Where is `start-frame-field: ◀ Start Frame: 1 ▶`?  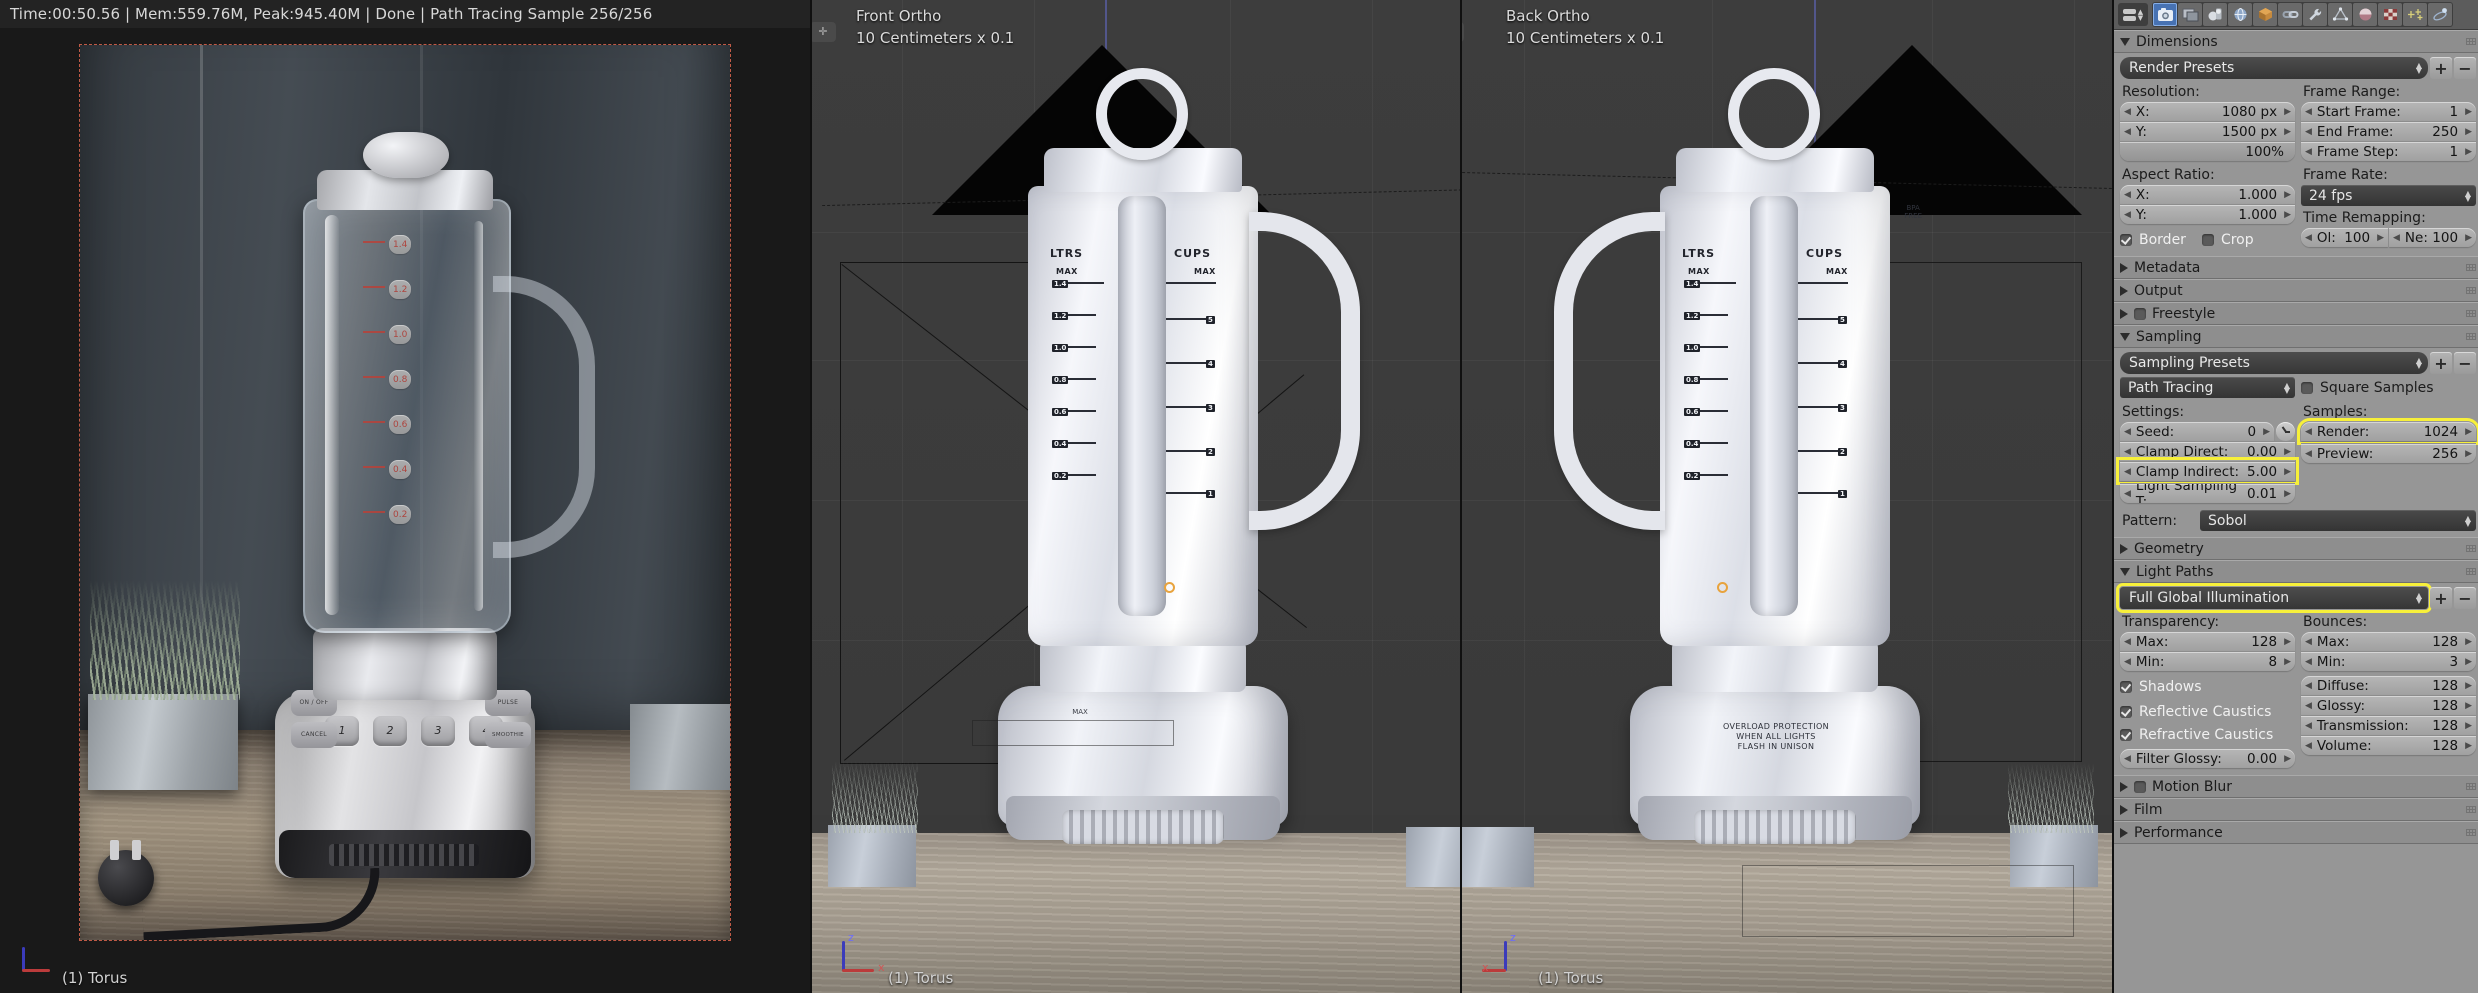
start-frame-field: ◀ Start Frame: 1 ▶ is located at coordinates (2388, 111).